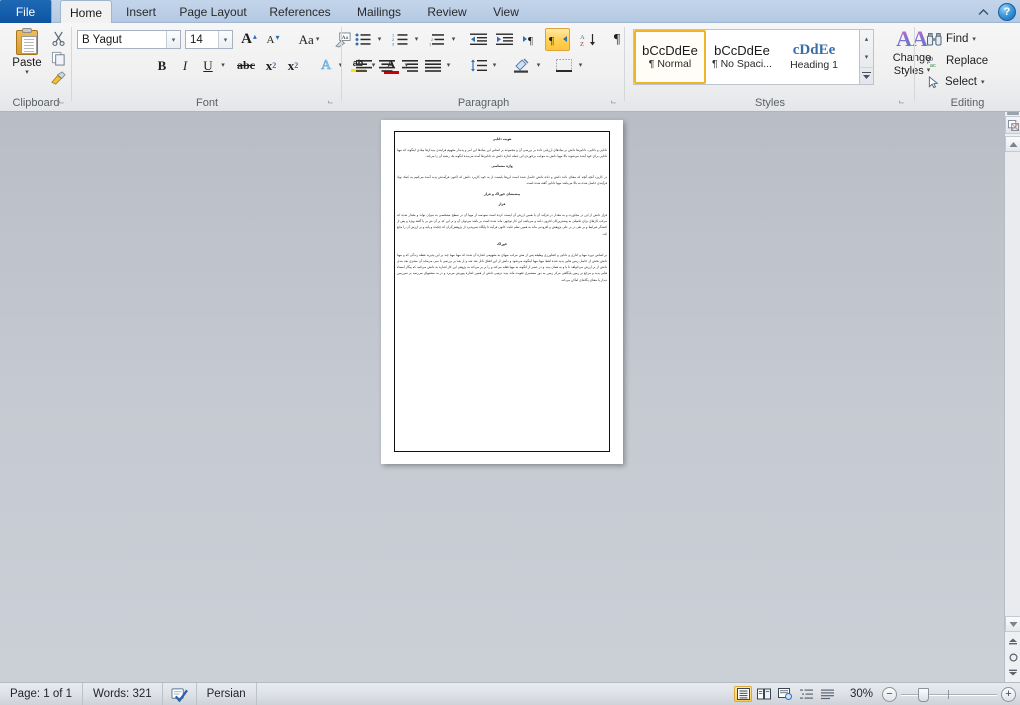 The height and width of the screenshot is (705, 1020). Describe the element at coordinates (580, 65) in the screenshot. I see `borders-caret: ▾` at that location.